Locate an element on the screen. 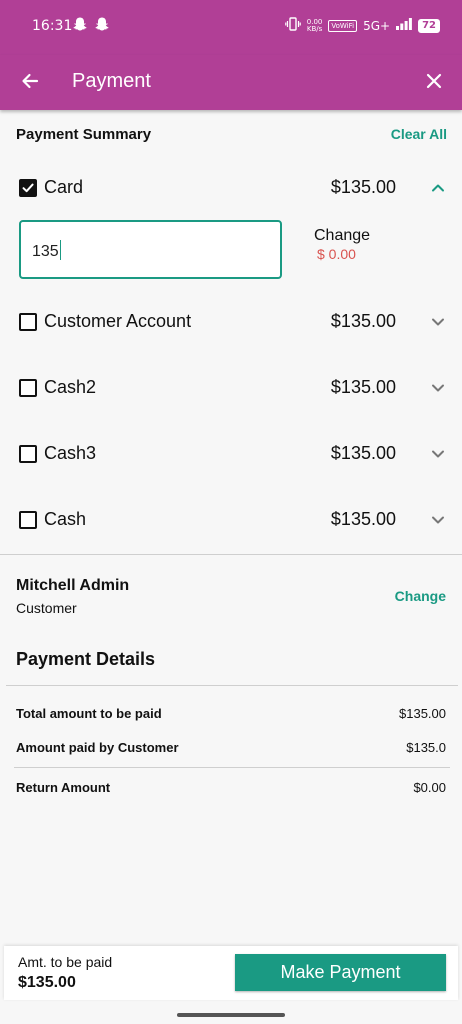 This screenshot has width=462, height=1024. card-amount-input: 135 is located at coordinates (150, 249).